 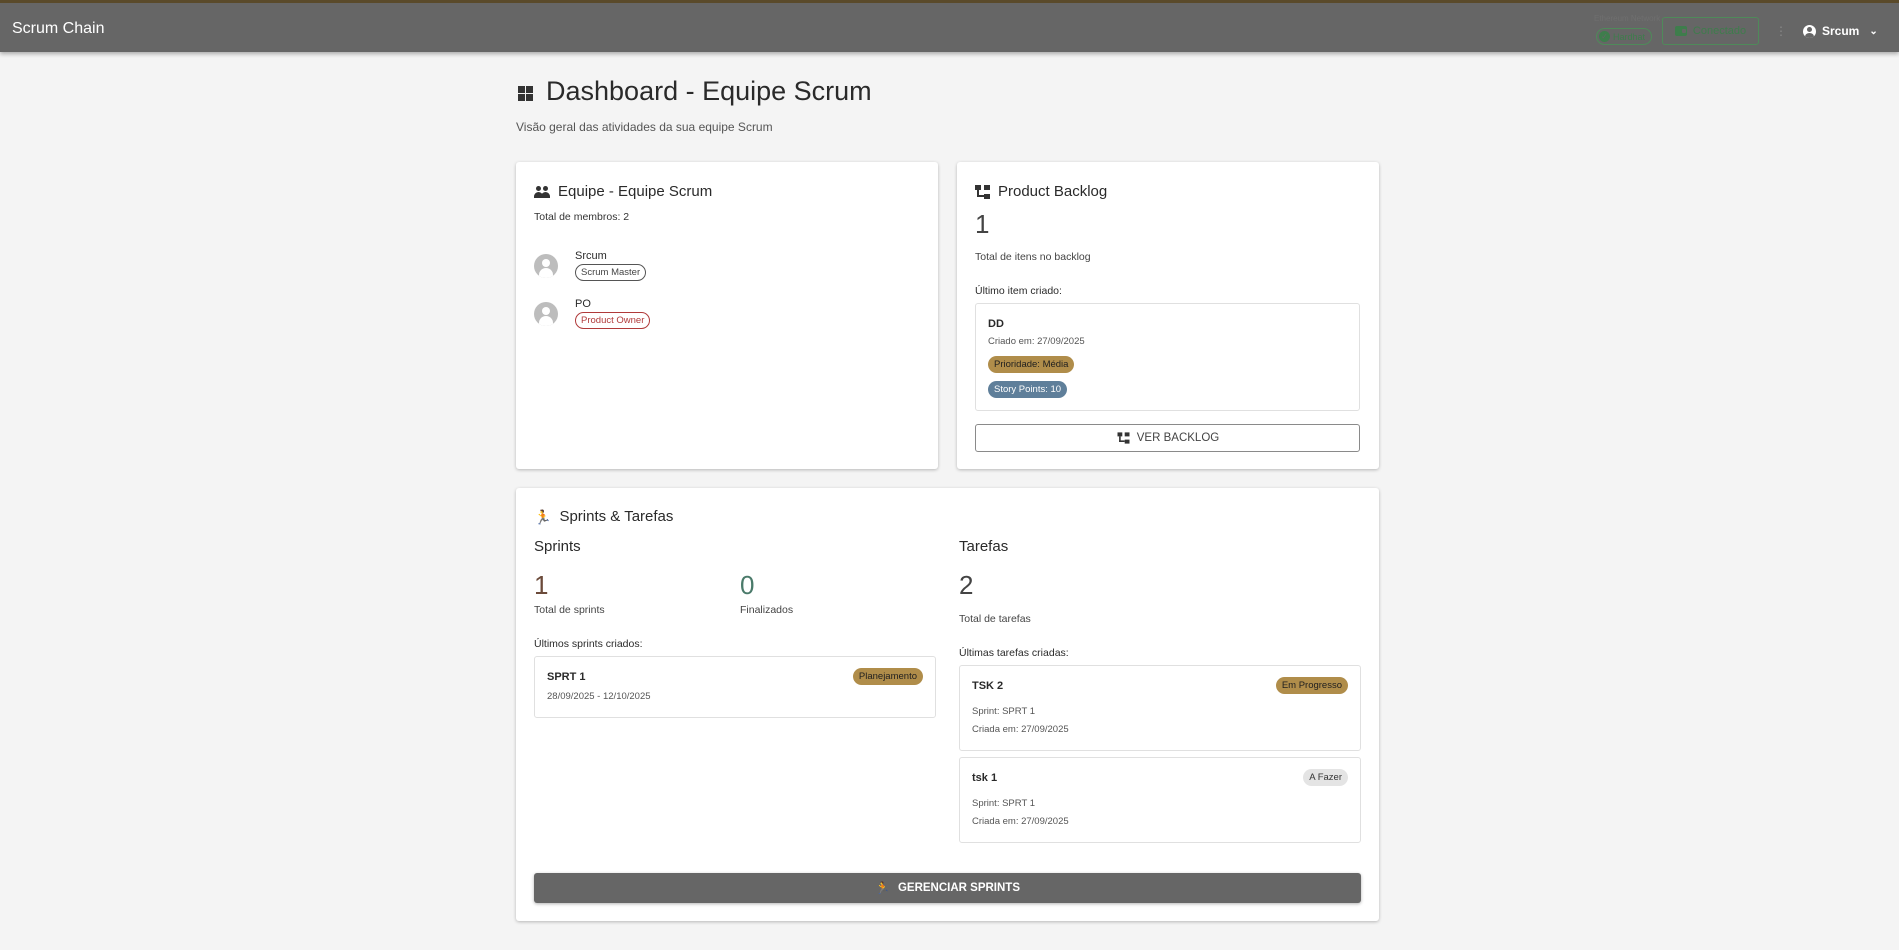 What do you see at coordinates (616, 516) in the screenshot?
I see `sprints-tasks-title: Sprints & Tarefas` at bounding box center [616, 516].